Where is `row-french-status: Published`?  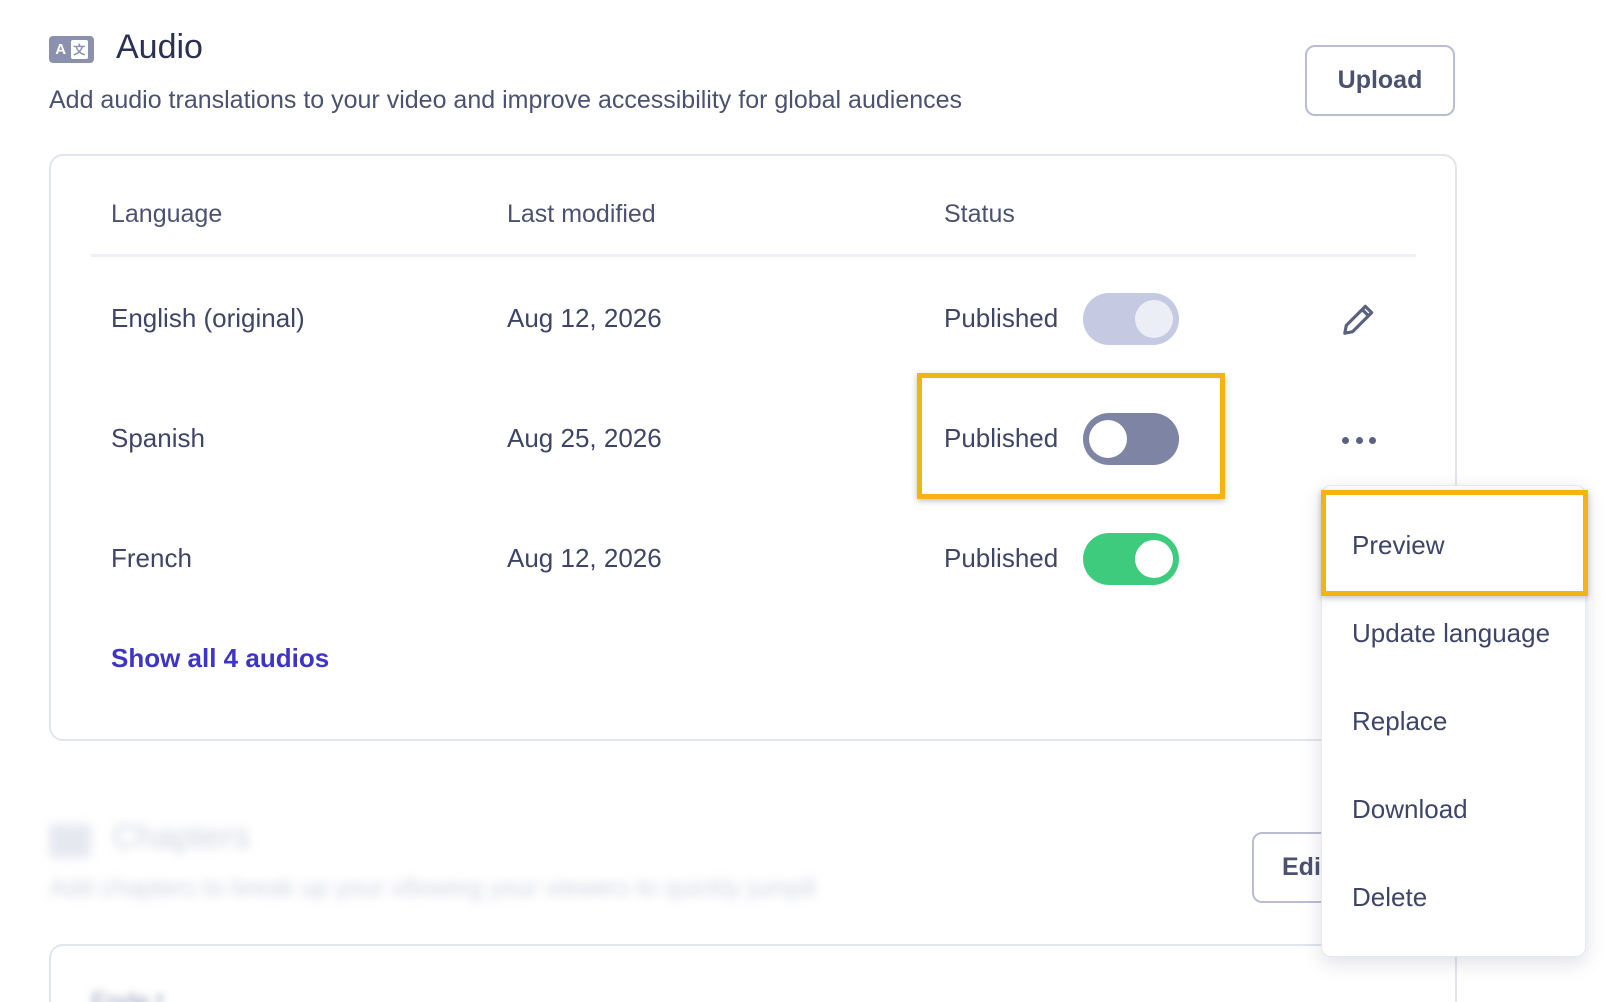
row-french-status: Published is located at coordinates (1001, 558).